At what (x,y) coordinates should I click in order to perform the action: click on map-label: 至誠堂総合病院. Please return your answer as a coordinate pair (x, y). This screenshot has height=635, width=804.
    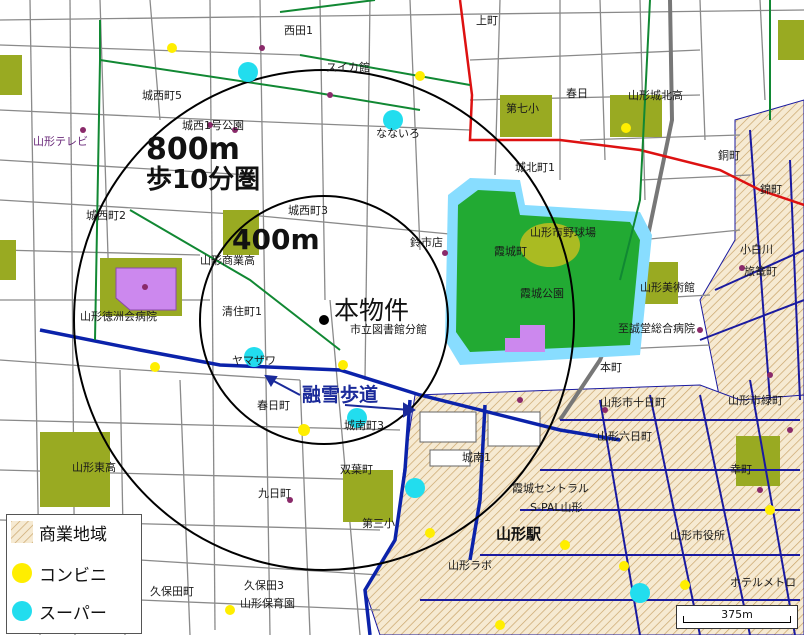
    Looking at the image, I should click on (656, 328).